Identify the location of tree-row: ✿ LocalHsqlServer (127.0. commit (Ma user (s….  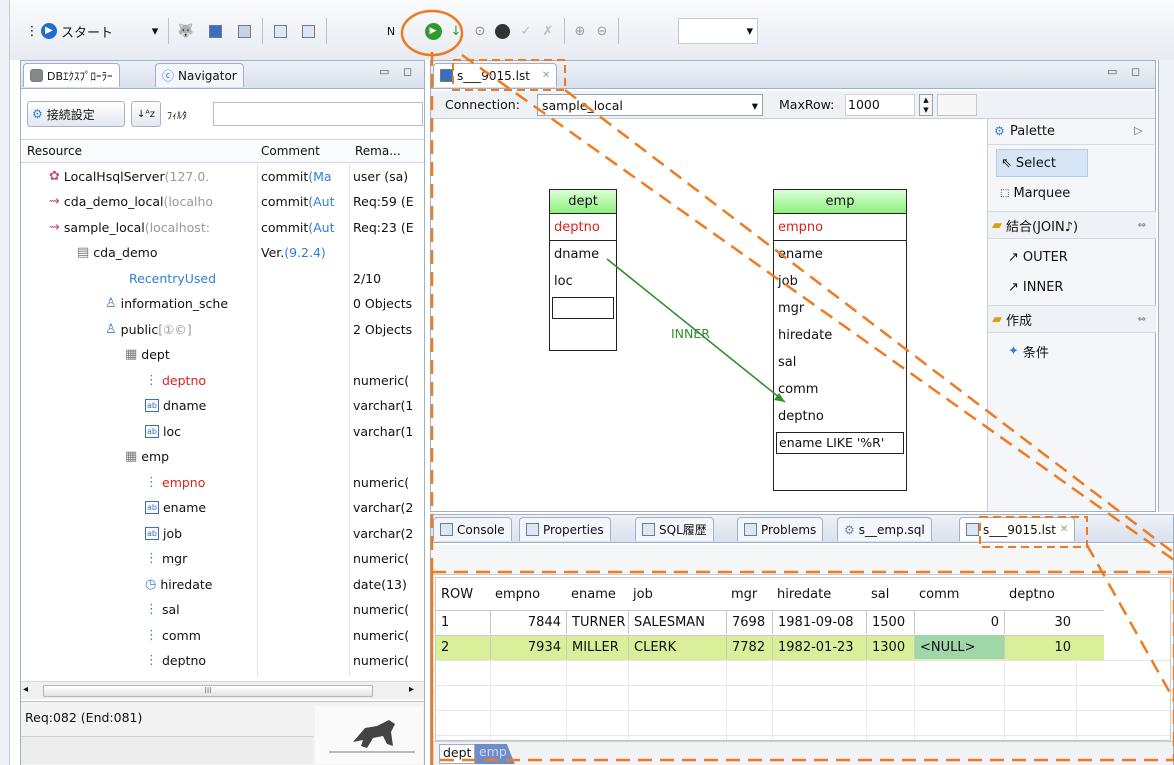
(222, 176).